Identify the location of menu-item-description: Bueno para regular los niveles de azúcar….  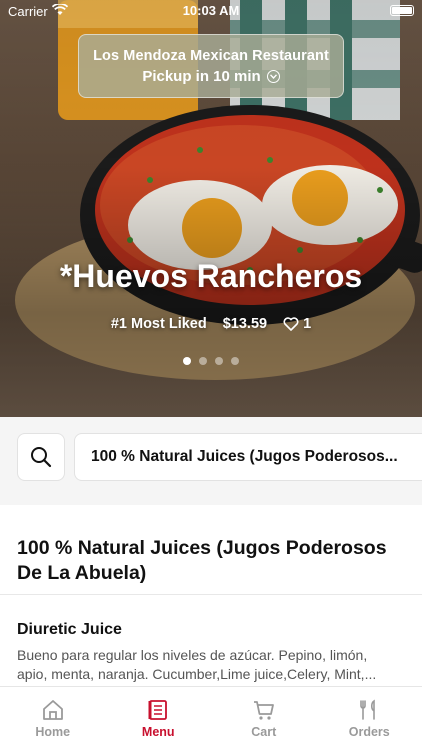
(212, 665).